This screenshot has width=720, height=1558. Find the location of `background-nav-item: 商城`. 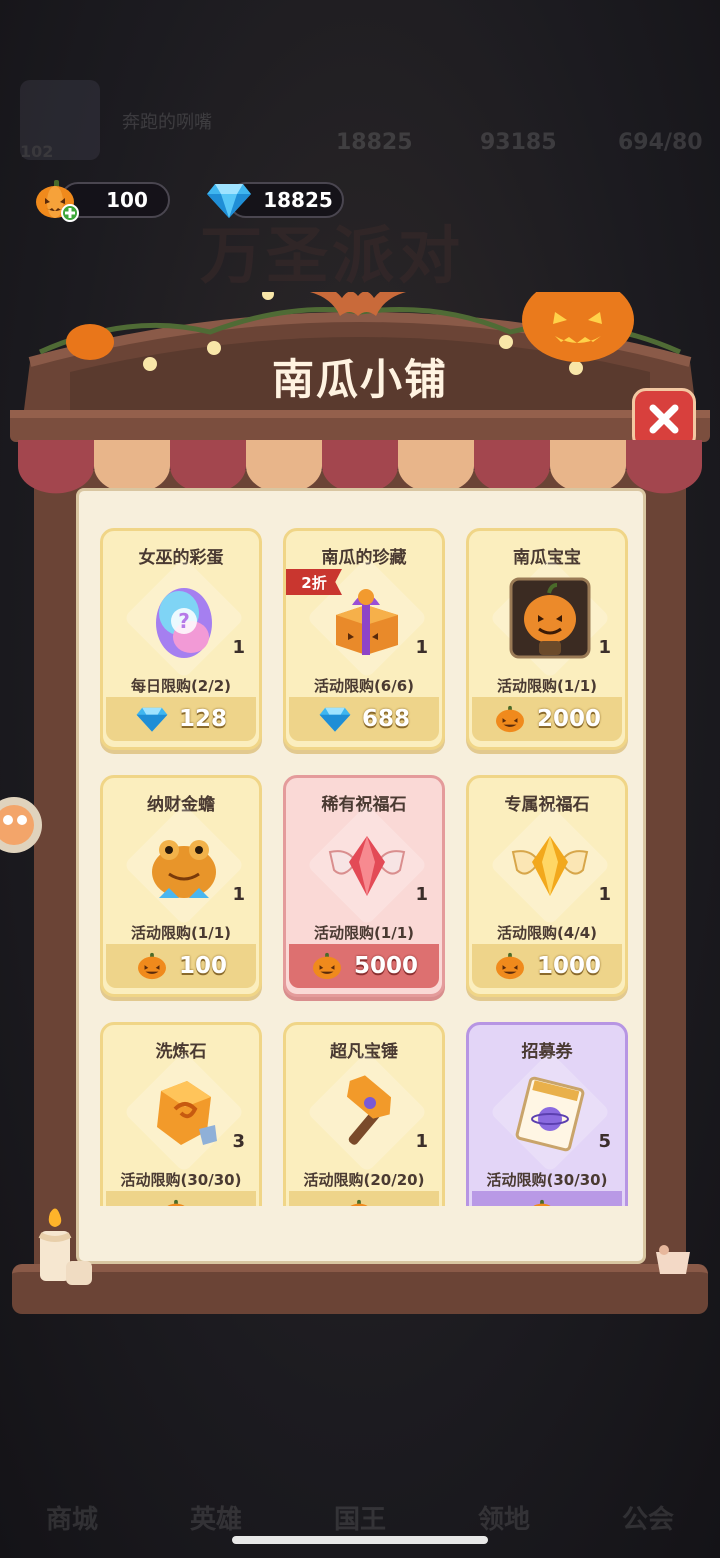

background-nav-item: 商城 is located at coordinates (71, 1520).